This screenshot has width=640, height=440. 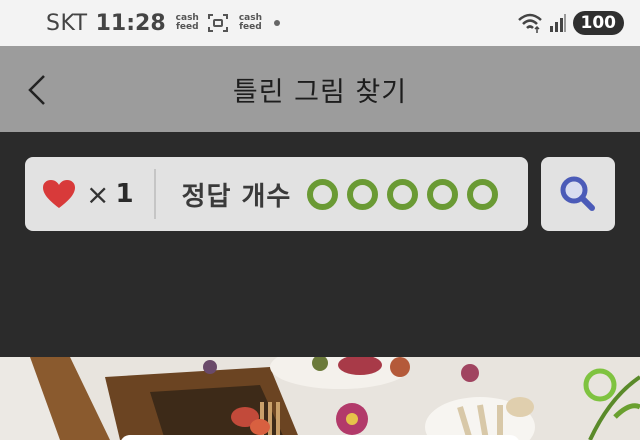 I want to click on bottom-card, so click(x=320, y=437).